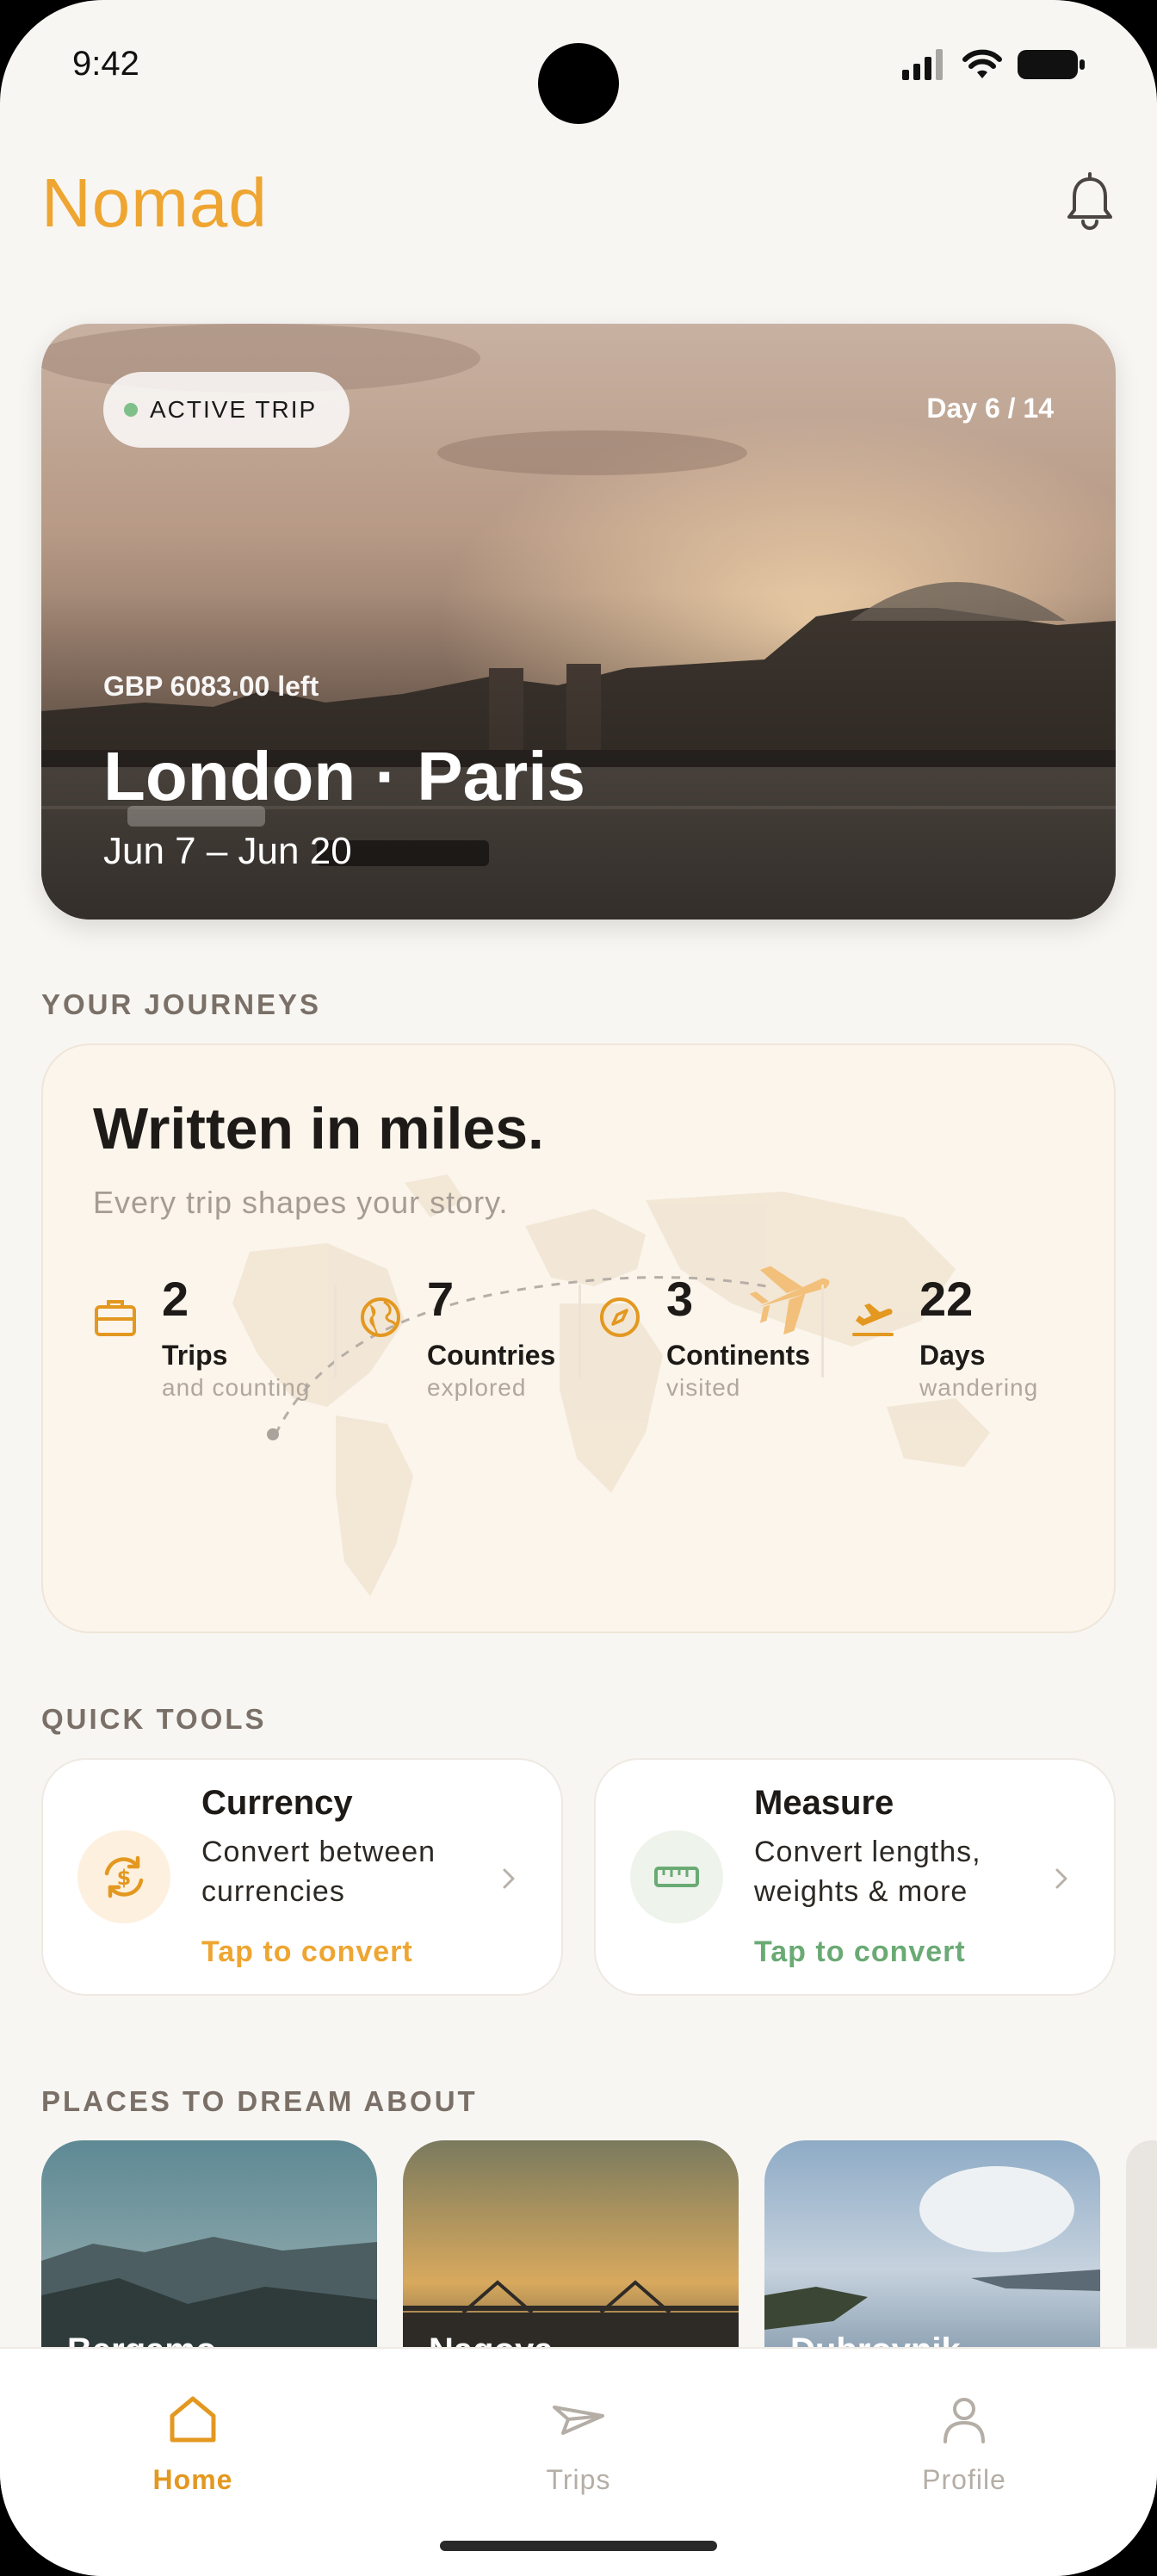 Image resolution: width=1157 pixels, height=2576 pixels. I want to click on measure-tool-title: Measure, so click(824, 1803).